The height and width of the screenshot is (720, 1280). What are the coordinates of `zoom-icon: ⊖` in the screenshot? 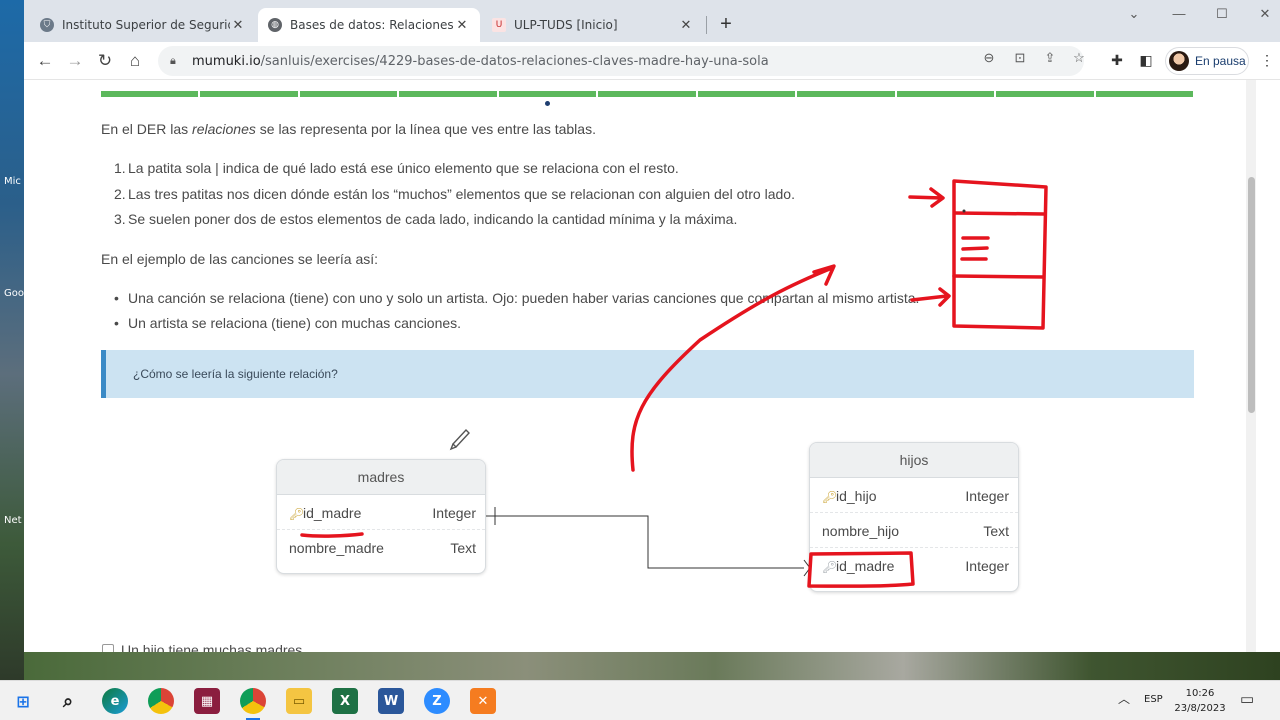 It's located at (989, 58).